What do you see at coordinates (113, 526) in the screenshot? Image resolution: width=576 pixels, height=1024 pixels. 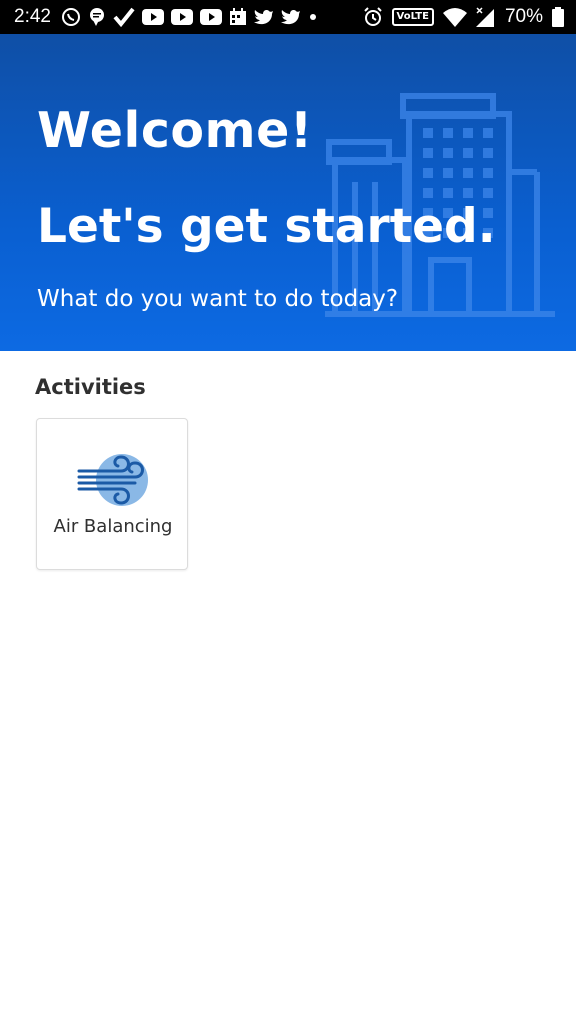 I see `air-balancing-label: Air Balancing` at bounding box center [113, 526].